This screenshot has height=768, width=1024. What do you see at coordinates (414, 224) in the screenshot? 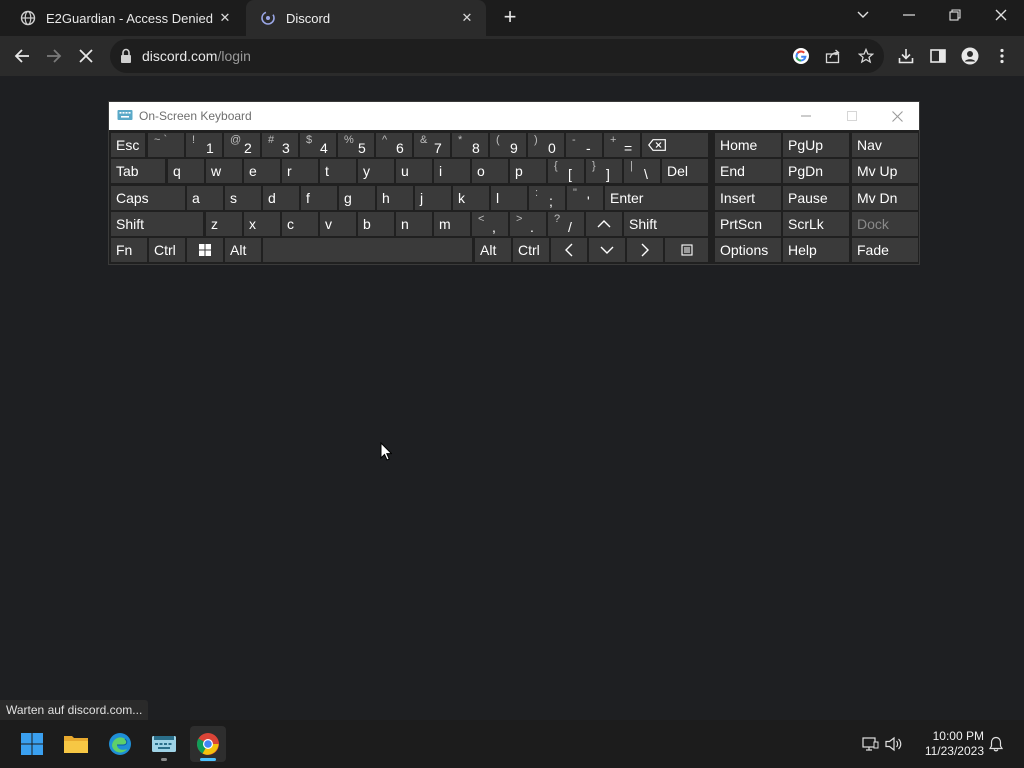
I see `key-n: n` at bounding box center [414, 224].